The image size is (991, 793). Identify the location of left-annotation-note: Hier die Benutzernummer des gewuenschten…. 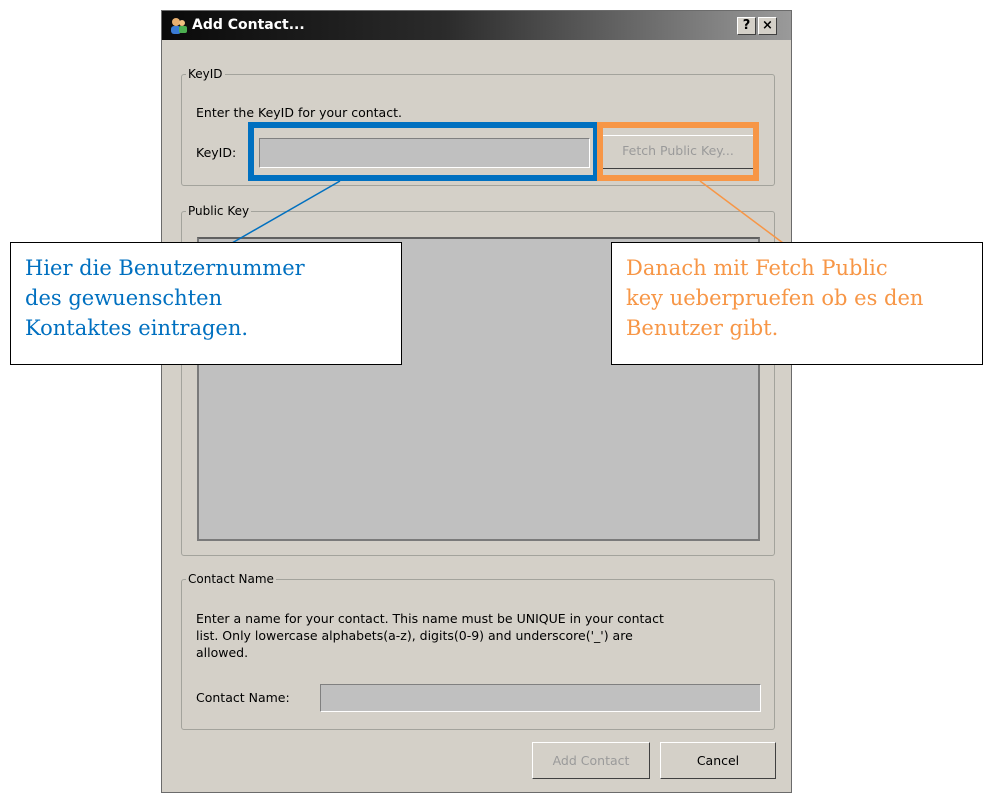
(206, 303).